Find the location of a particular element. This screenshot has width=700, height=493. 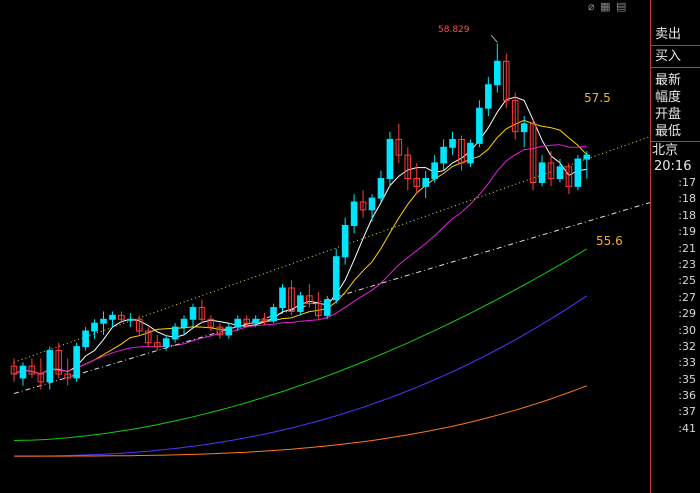

high-price-label: 58.829 is located at coordinates (454, 30).